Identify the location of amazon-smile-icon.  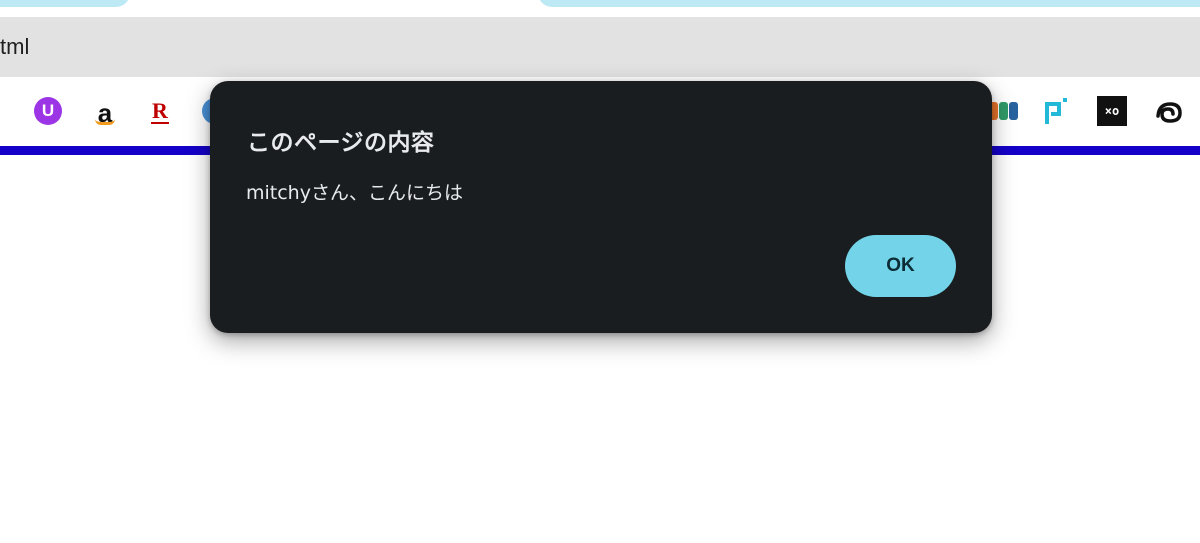
(105, 122).